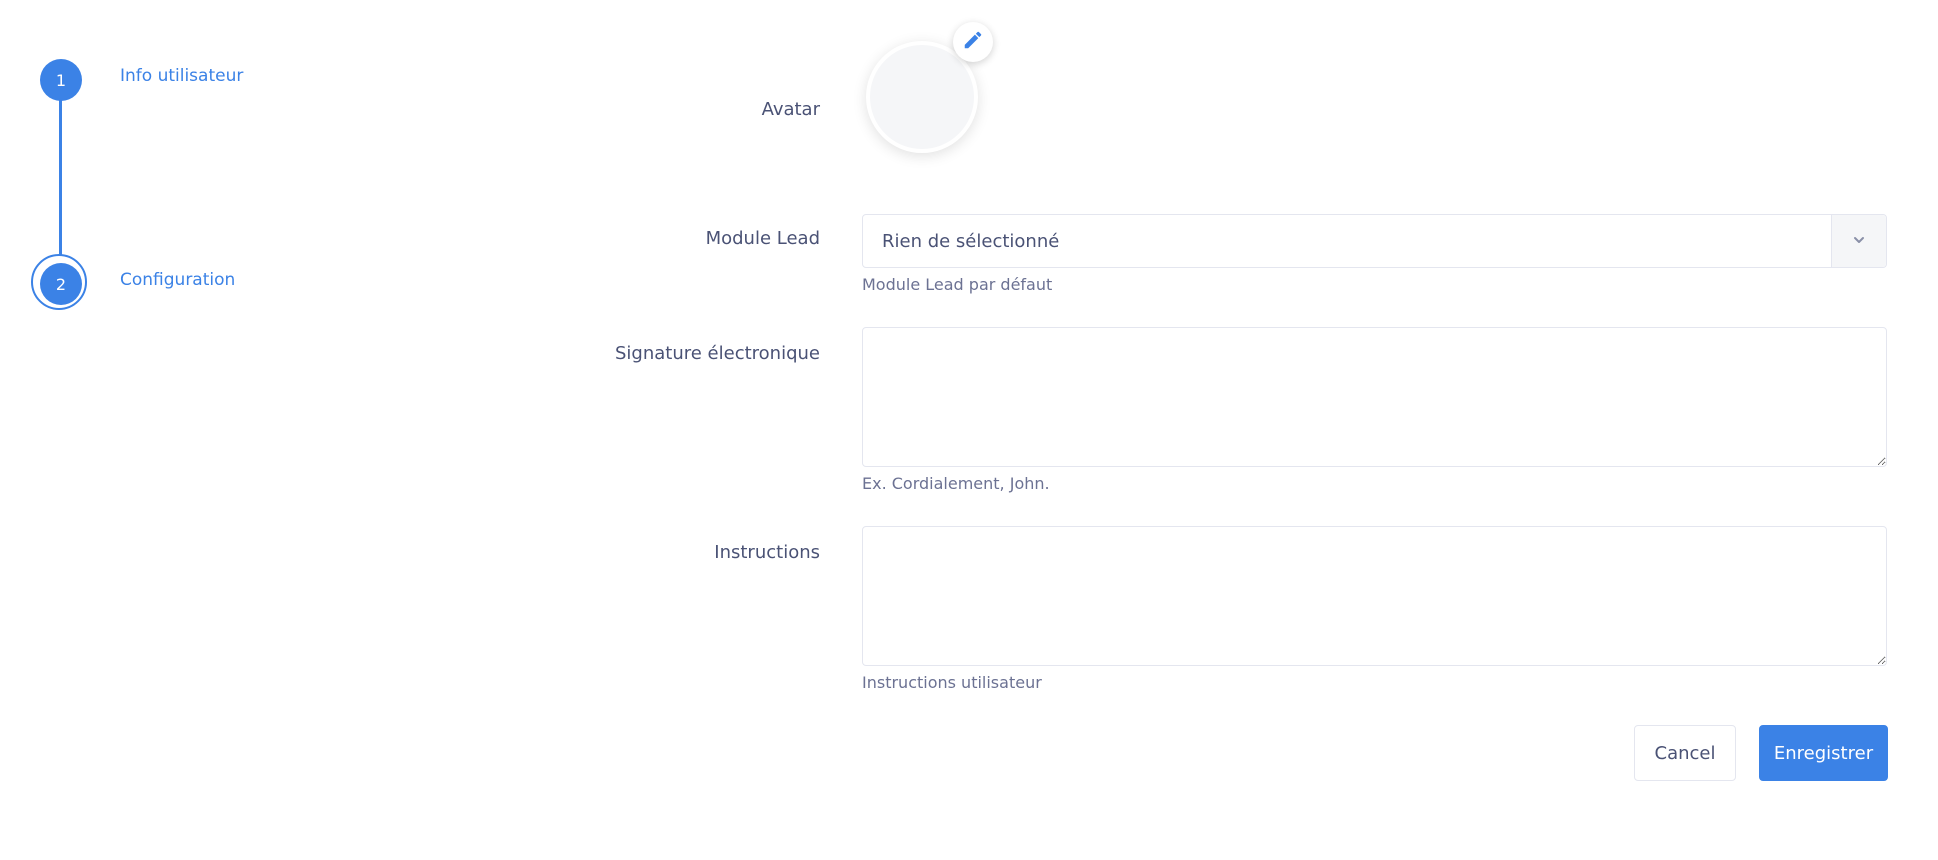  I want to click on instructions-label: Instructions, so click(767, 552).